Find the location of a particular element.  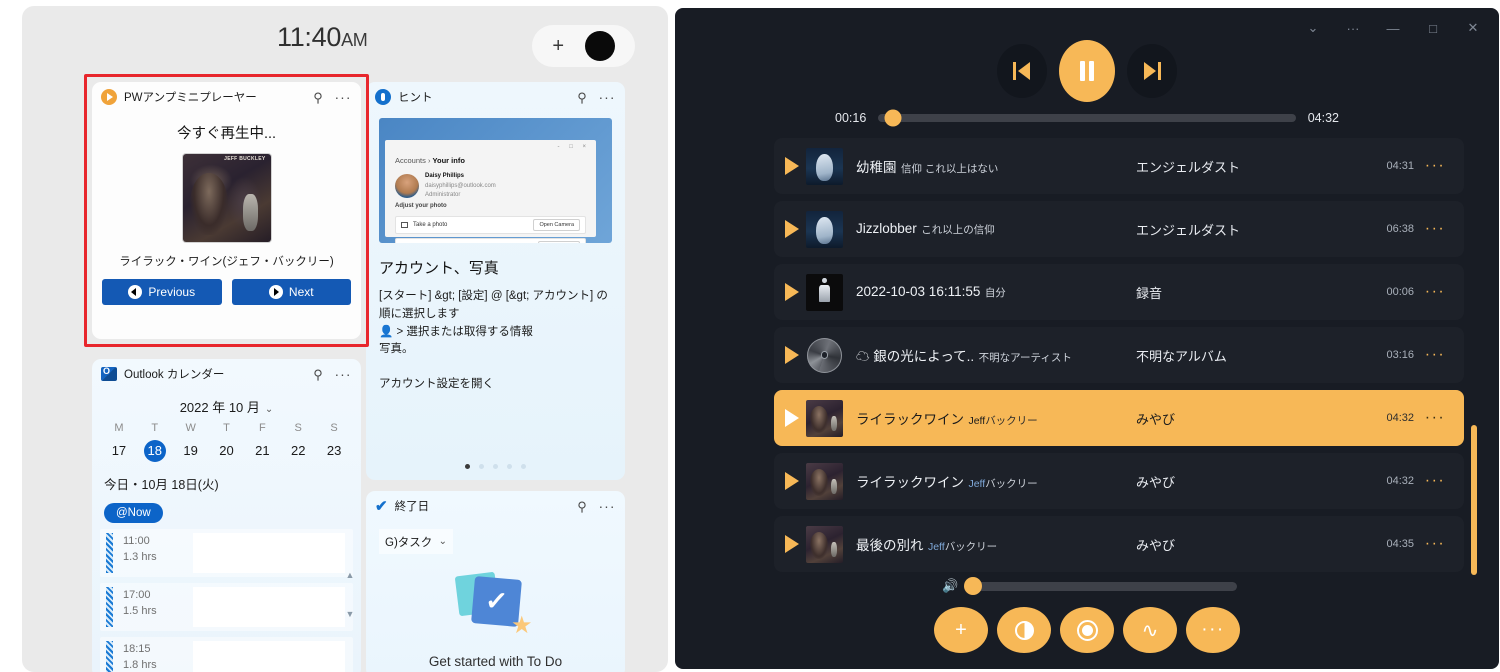

clock-ampm: AM is located at coordinates (354, 40).